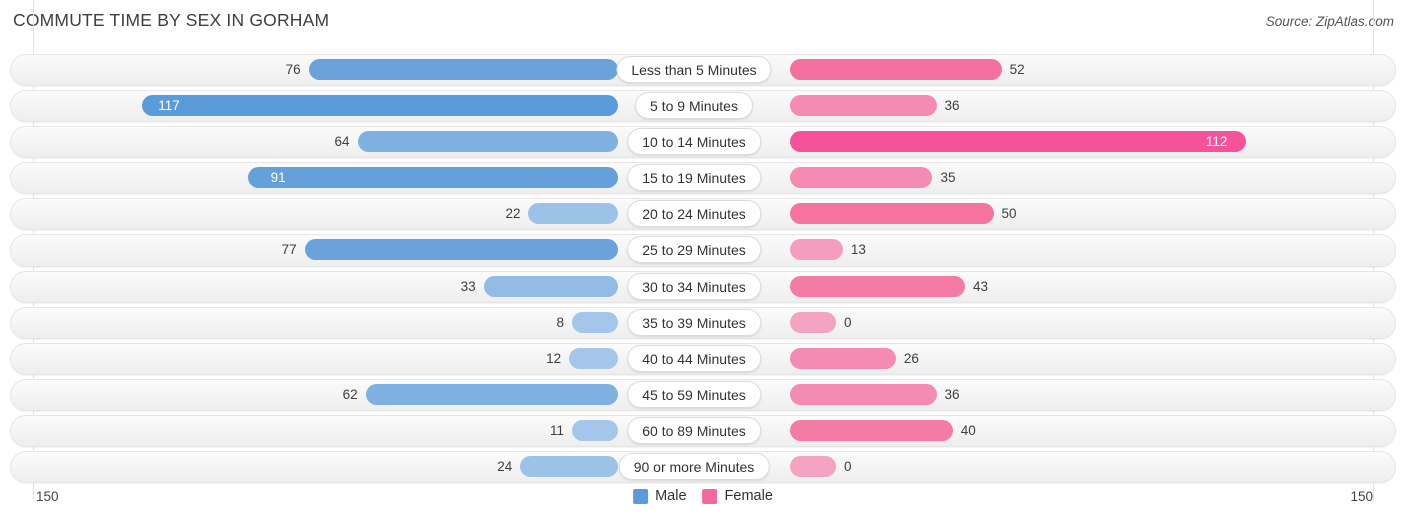 The width and height of the screenshot is (1406, 523). Describe the element at coordinates (641, 496) in the screenshot. I see `legend-swatch-male-icon` at that location.